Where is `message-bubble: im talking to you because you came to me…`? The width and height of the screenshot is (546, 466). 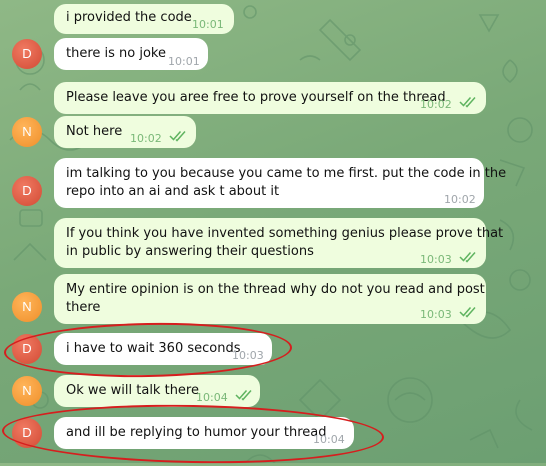 message-bubble: im talking to you because you came to me… is located at coordinates (280, 183).